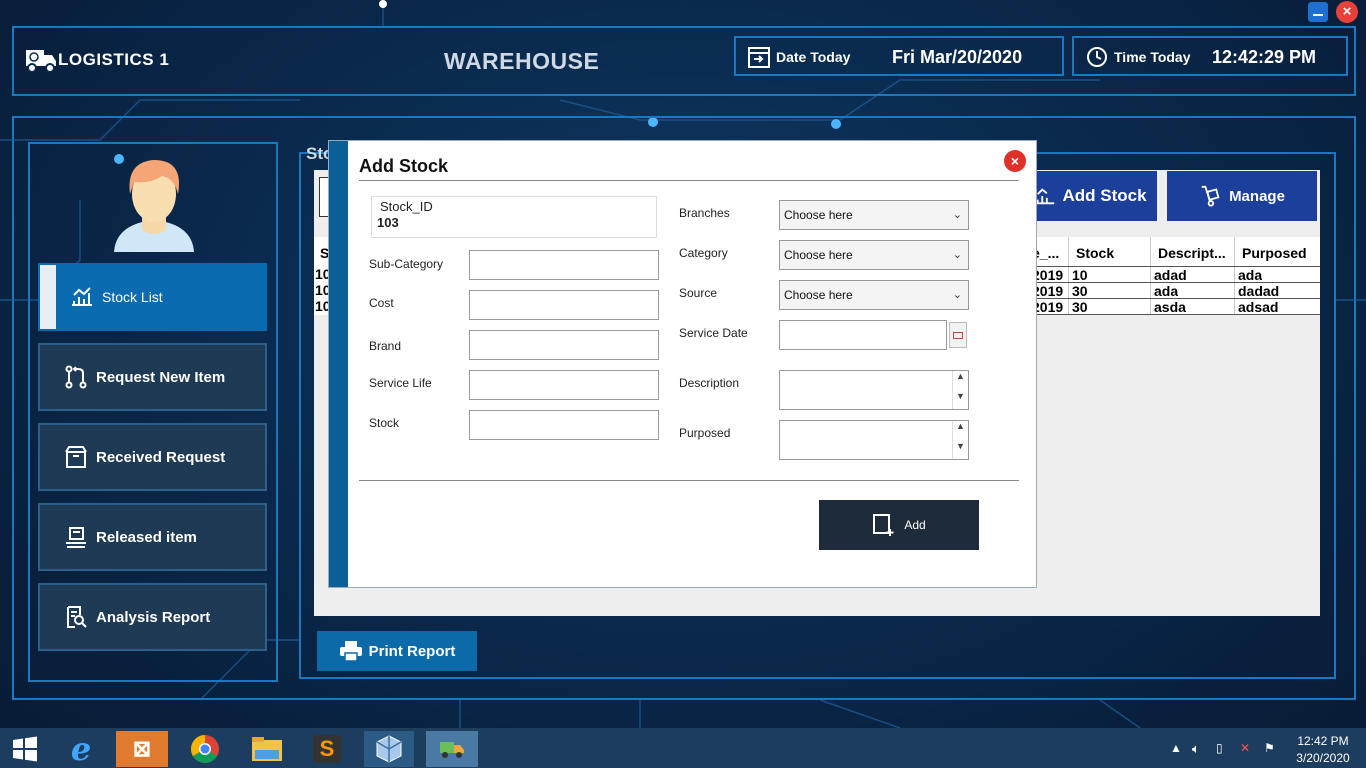  I want to click on print-report-button: Print Report, so click(397, 651).